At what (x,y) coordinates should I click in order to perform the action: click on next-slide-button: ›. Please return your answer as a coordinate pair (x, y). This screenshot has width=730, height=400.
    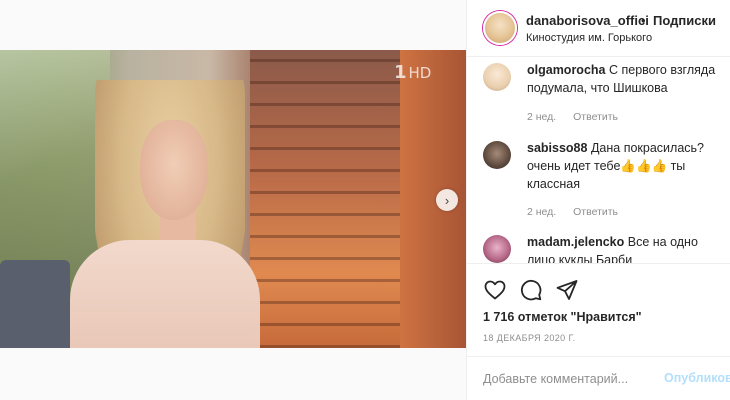
    Looking at the image, I should click on (447, 200).